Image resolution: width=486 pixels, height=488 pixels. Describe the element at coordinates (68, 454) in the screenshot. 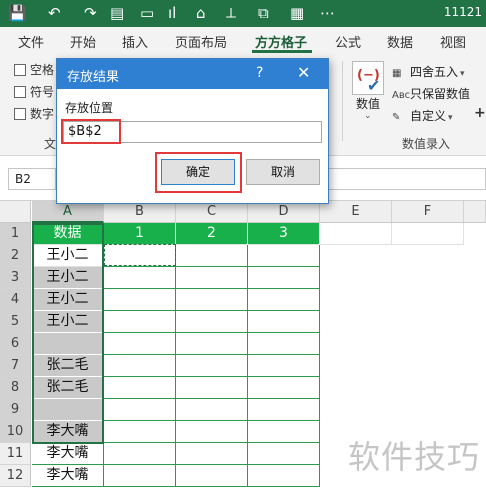

I see `cell-a11: 李大嘴` at that location.